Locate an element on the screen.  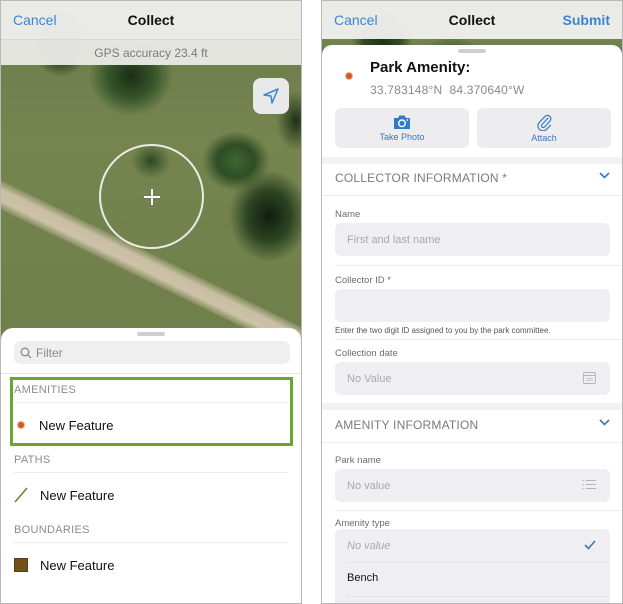
section-amenity-information: AMENITY INFORMATION is located at coordinates (472, 425).